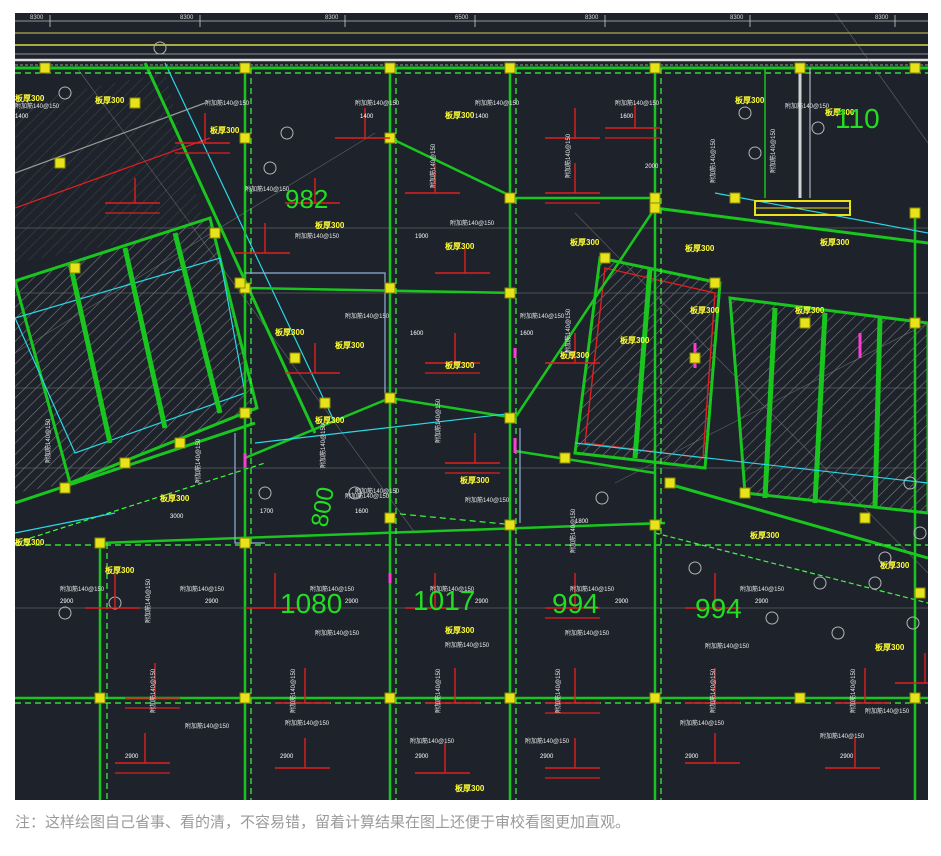 The width and height of the screenshot is (941, 856). Describe the element at coordinates (422, 237) in the screenshot. I see `span-label: 1900` at that location.